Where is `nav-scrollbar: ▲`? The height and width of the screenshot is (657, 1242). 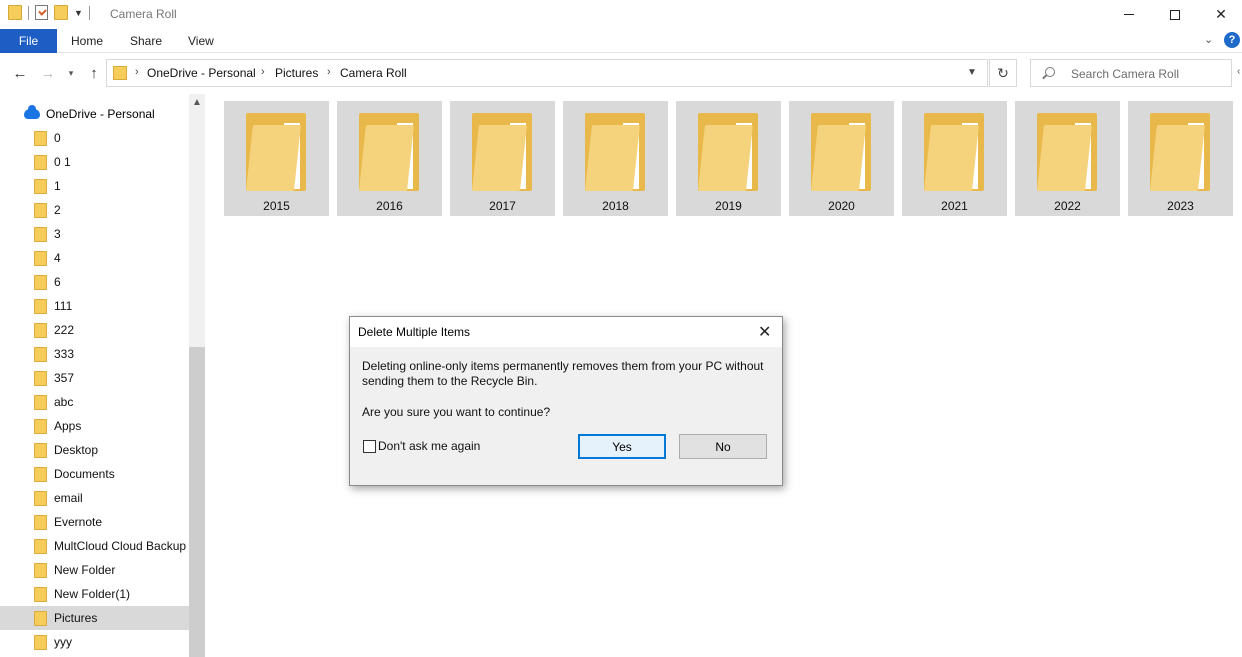 nav-scrollbar: ▲ is located at coordinates (197, 375).